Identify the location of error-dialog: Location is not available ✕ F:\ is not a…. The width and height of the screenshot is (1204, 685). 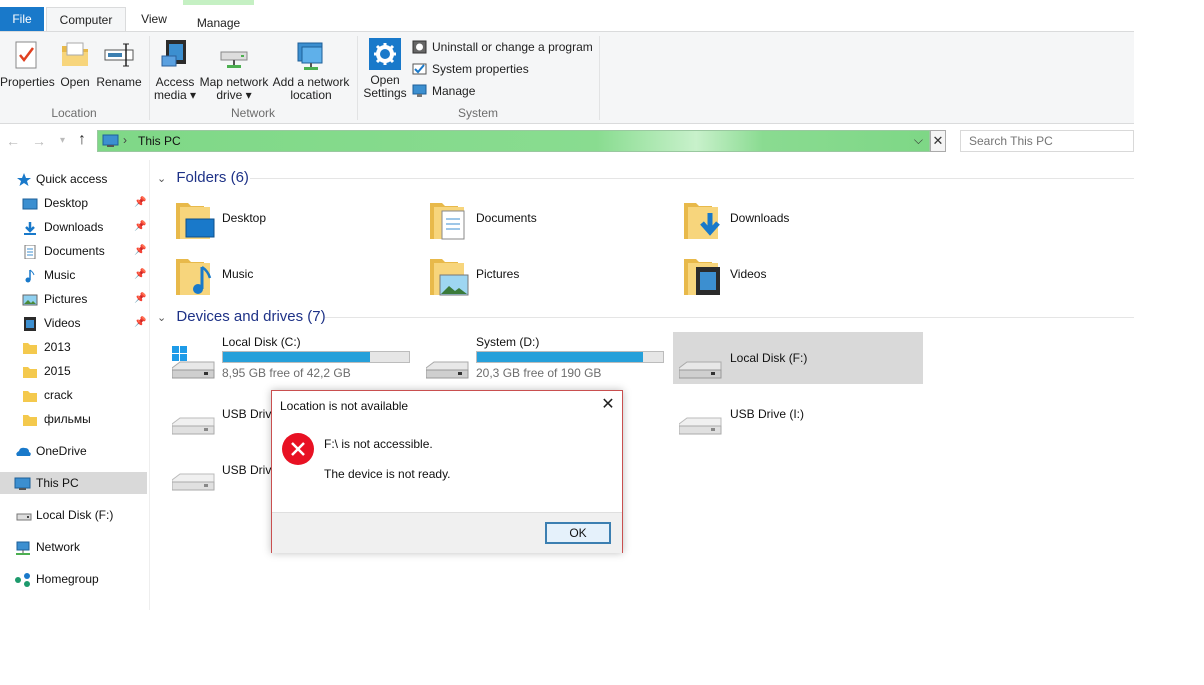
(447, 471).